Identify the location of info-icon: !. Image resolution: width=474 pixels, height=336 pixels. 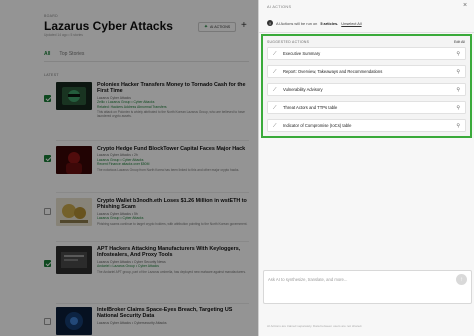
(270, 23).